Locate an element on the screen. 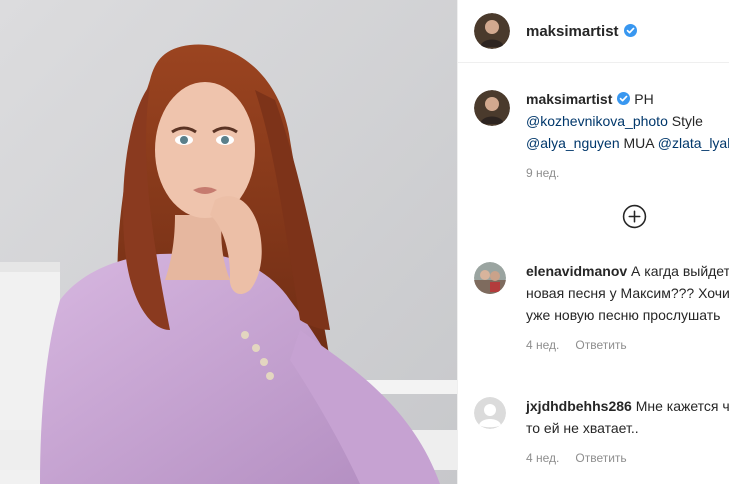 This screenshot has height=484, width=729. mention-style-link: @alya_nguyen is located at coordinates (573, 143).